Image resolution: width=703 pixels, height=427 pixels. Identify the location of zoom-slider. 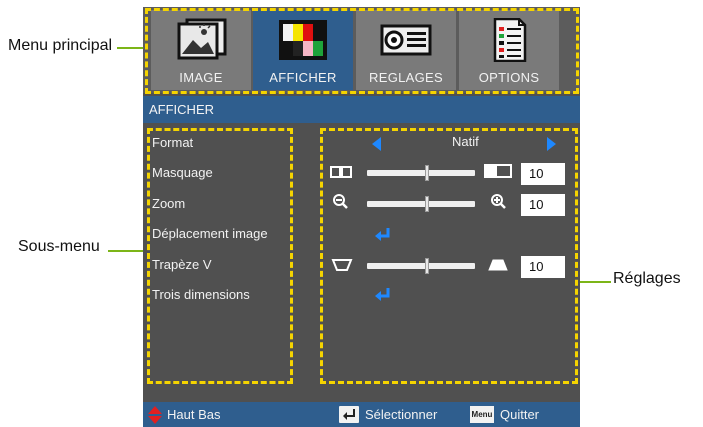
(421, 204).